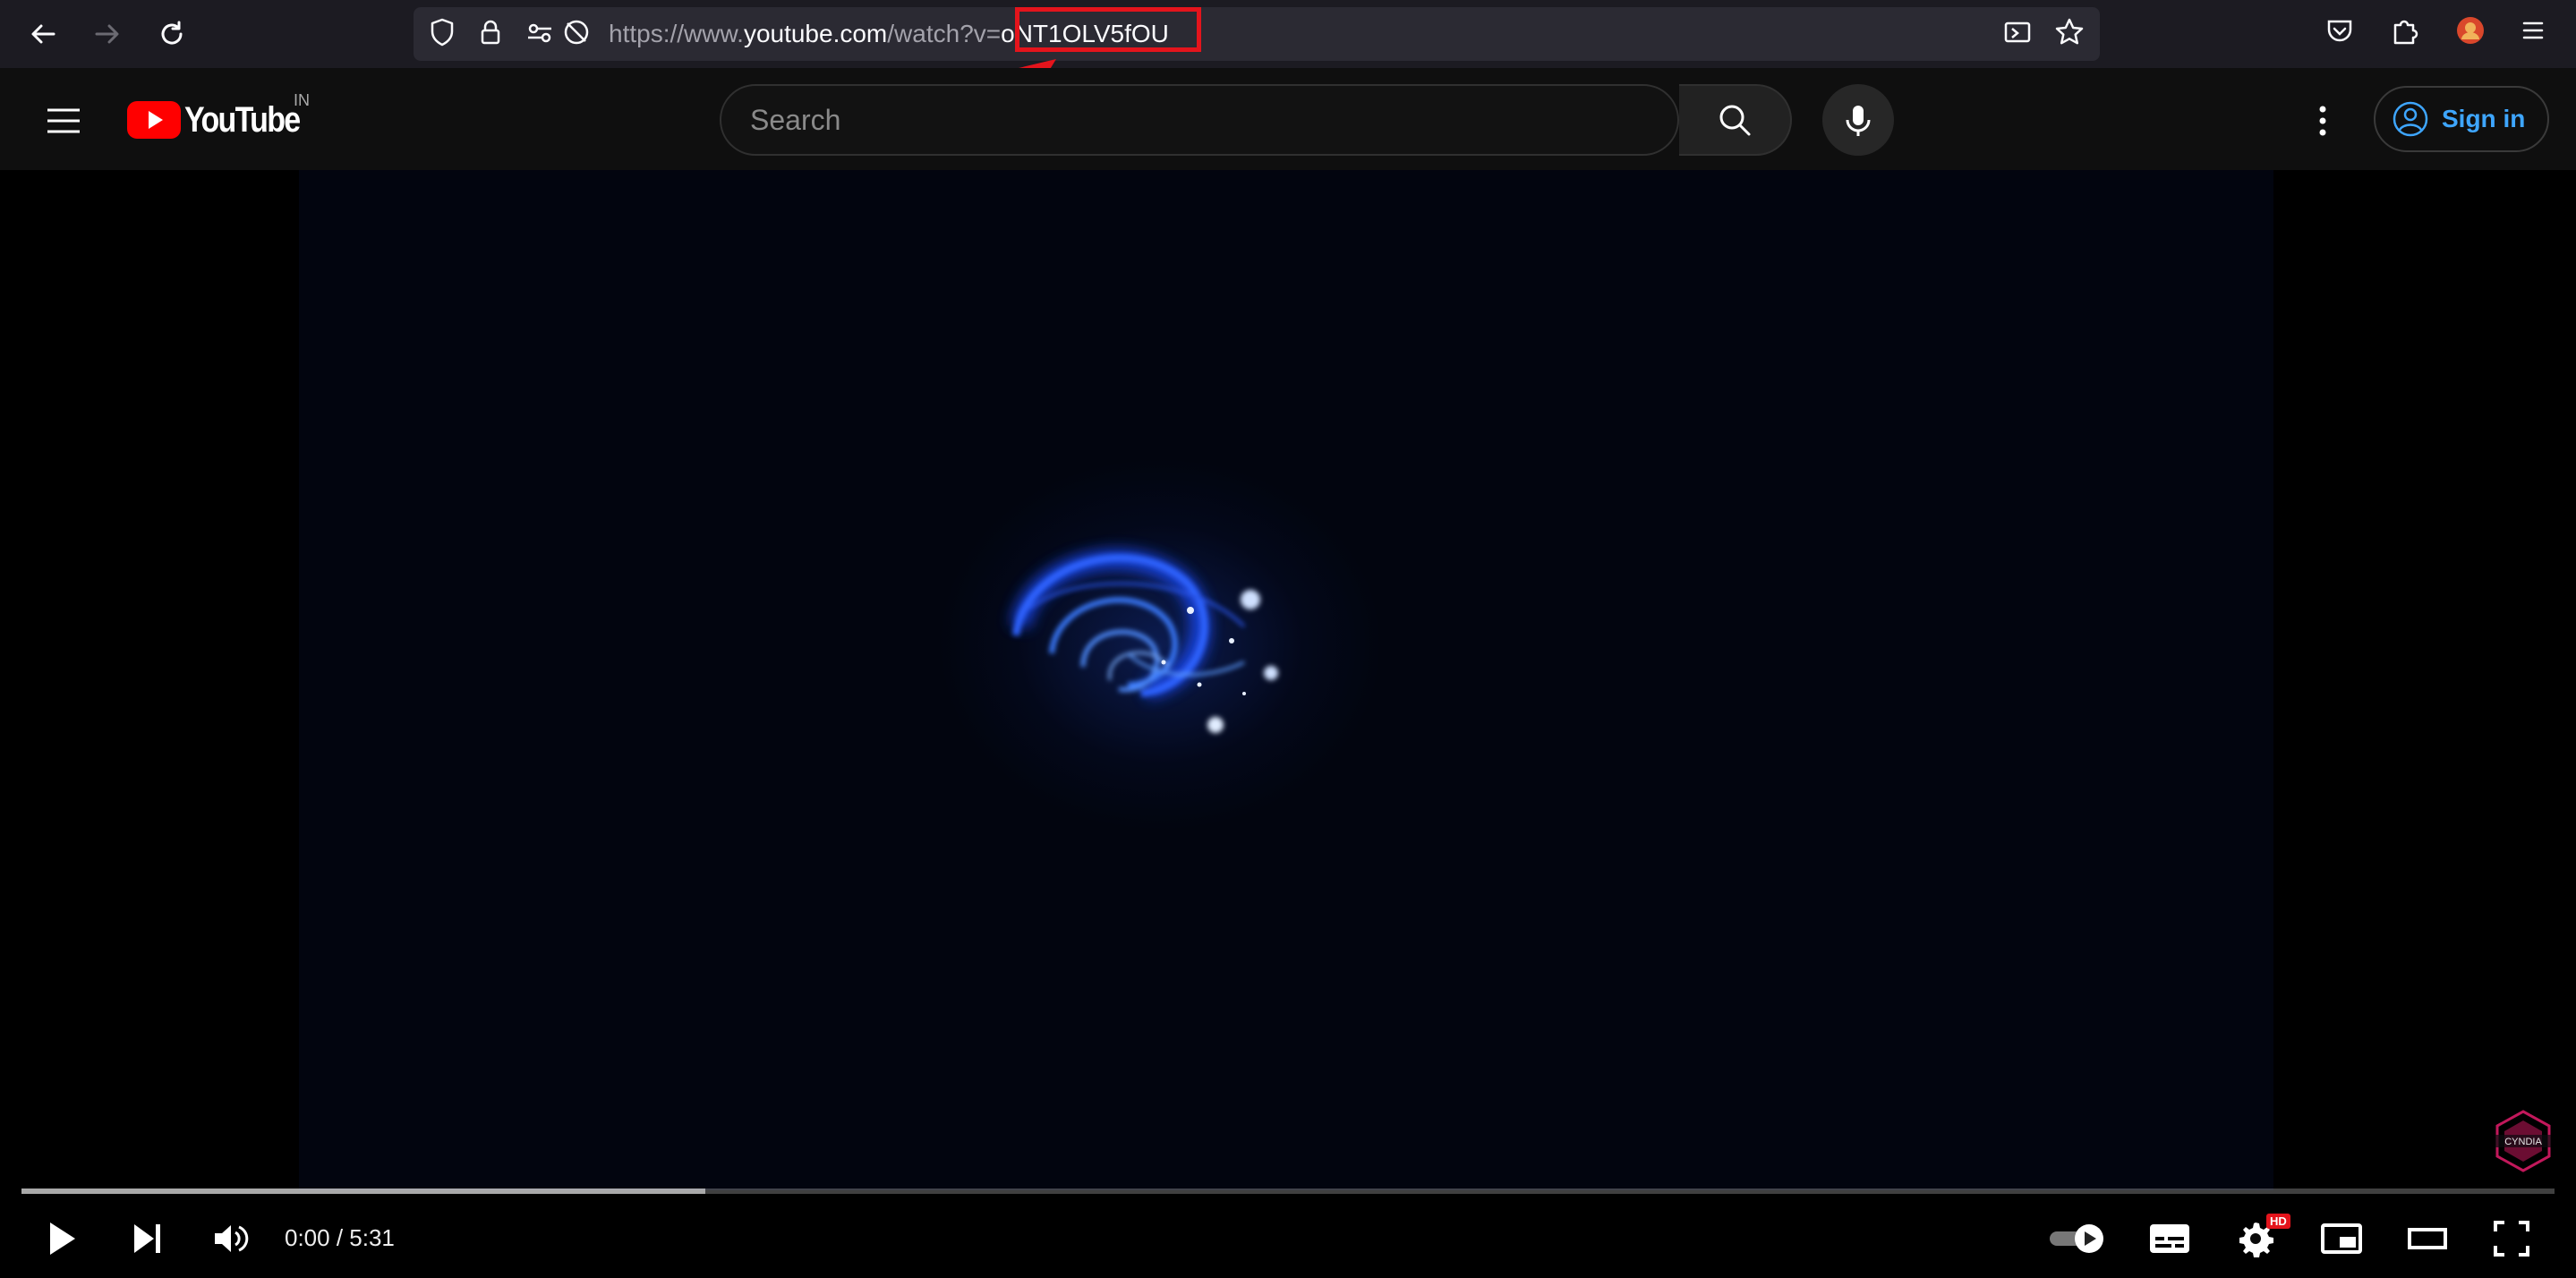  I want to click on mute-button, so click(231, 1238).